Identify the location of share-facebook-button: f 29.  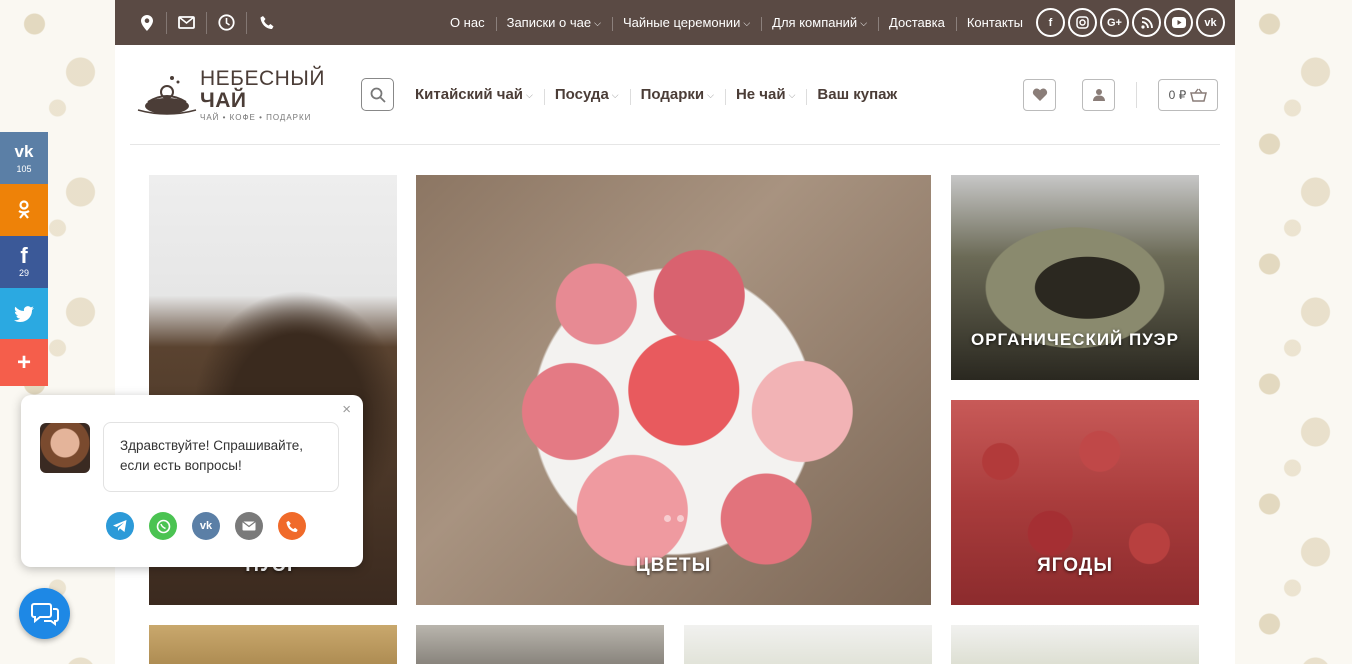
(24, 262).